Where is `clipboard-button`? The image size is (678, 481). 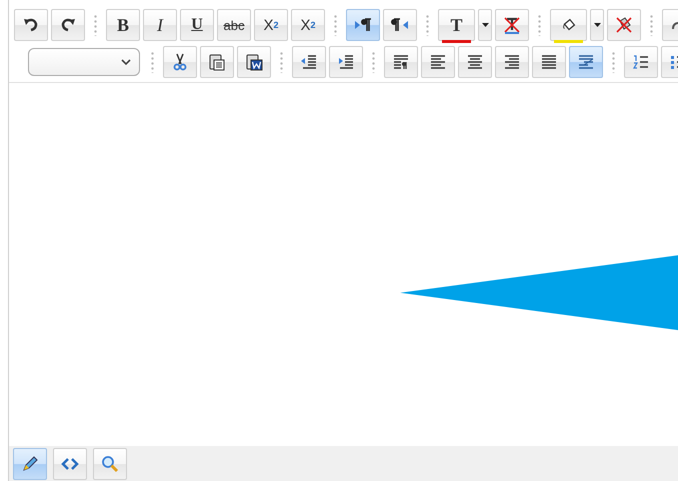
clipboard-button is located at coordinates (217, 62).